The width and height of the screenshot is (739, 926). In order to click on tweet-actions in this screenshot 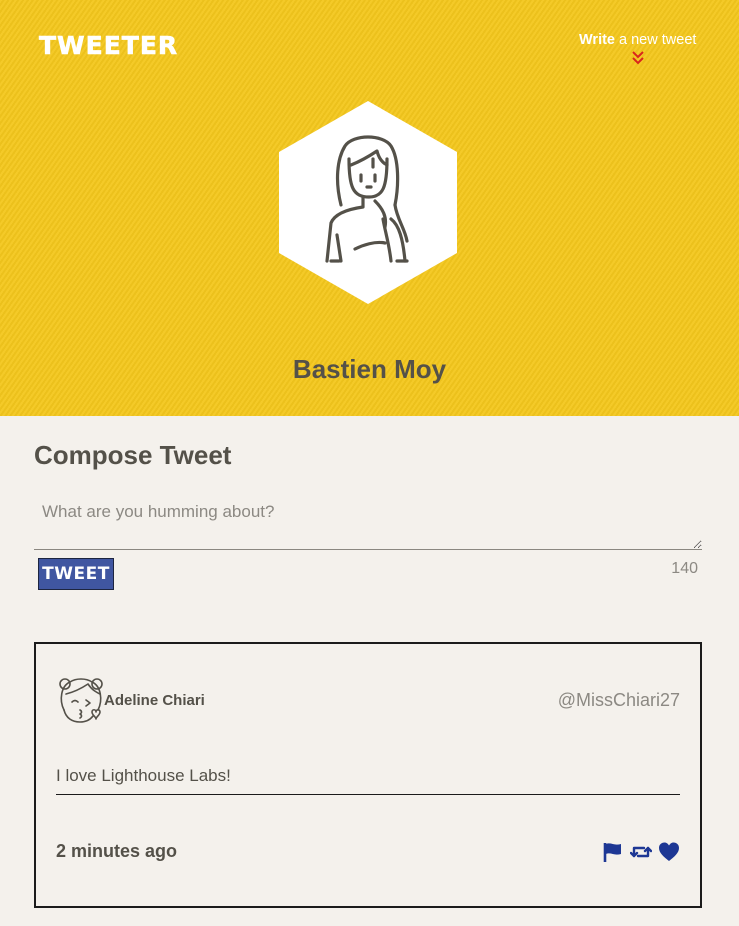, I will do `click(641, 852)`.